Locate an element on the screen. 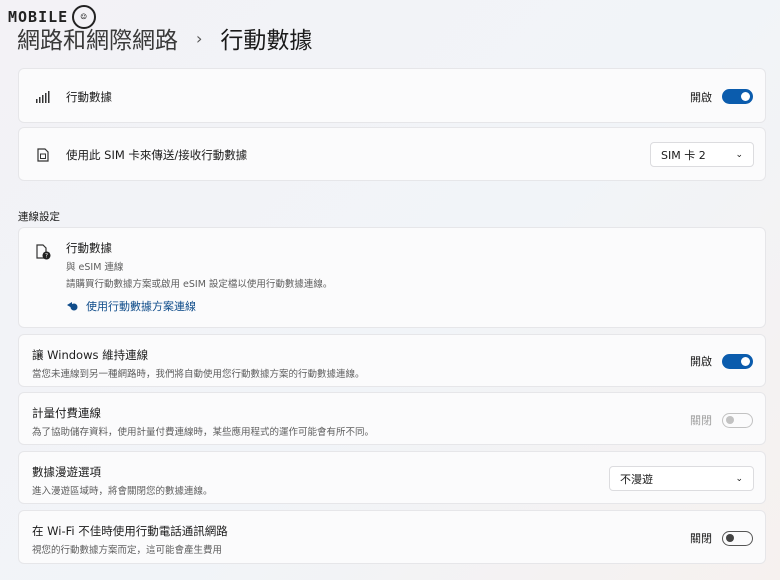 The width and height of the screenshot is (780, 580). signal-bars-icon is located at coordinates (43, 97).